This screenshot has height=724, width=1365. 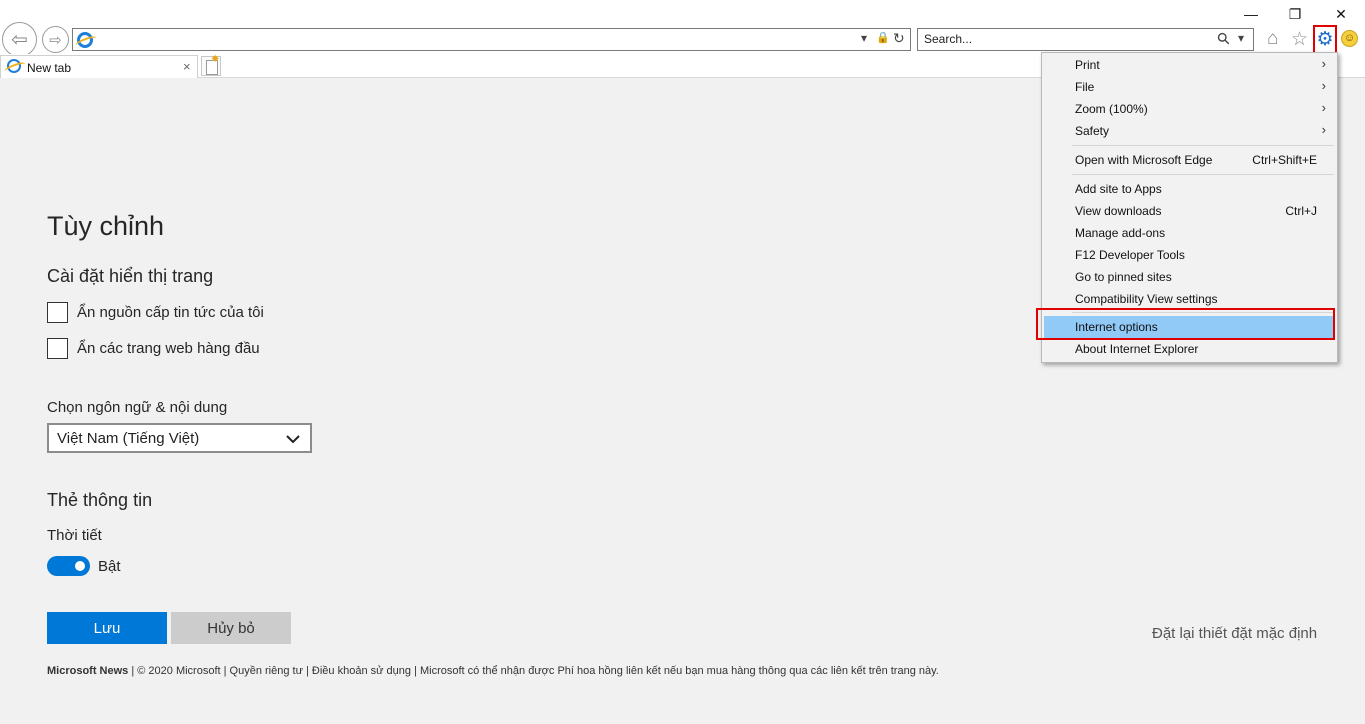 I want to click on language-select-value: Việt Nam (Tiếng Việt), so click(x=128, y=438).